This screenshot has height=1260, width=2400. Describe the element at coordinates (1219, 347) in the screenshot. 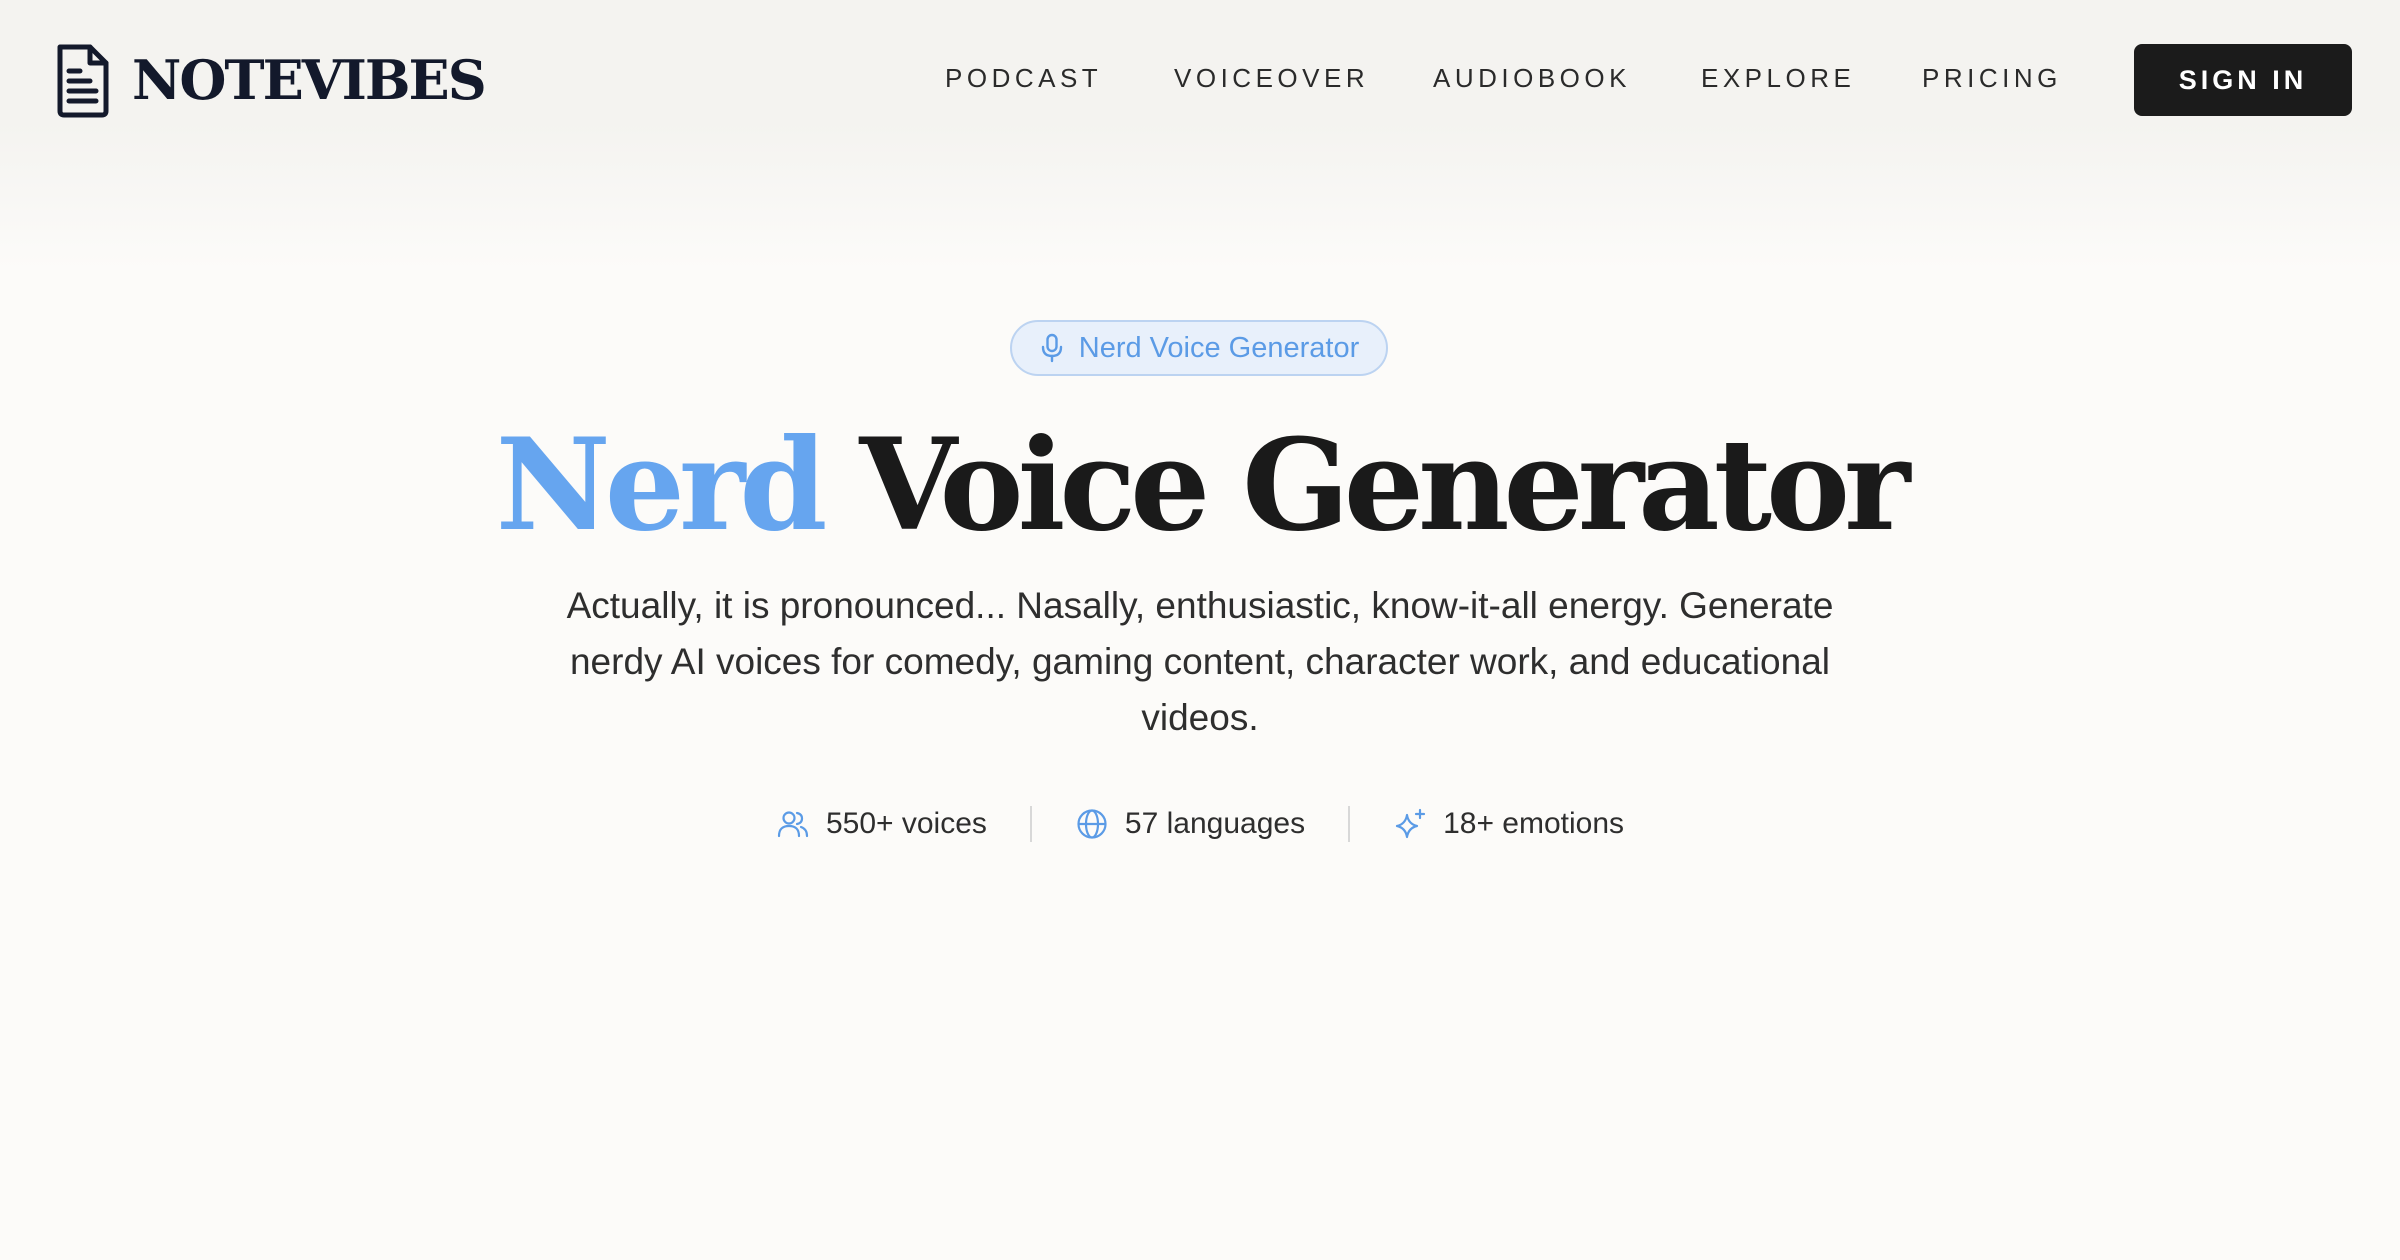

I see `badge-label: Nerd Voice Generator` at that location.